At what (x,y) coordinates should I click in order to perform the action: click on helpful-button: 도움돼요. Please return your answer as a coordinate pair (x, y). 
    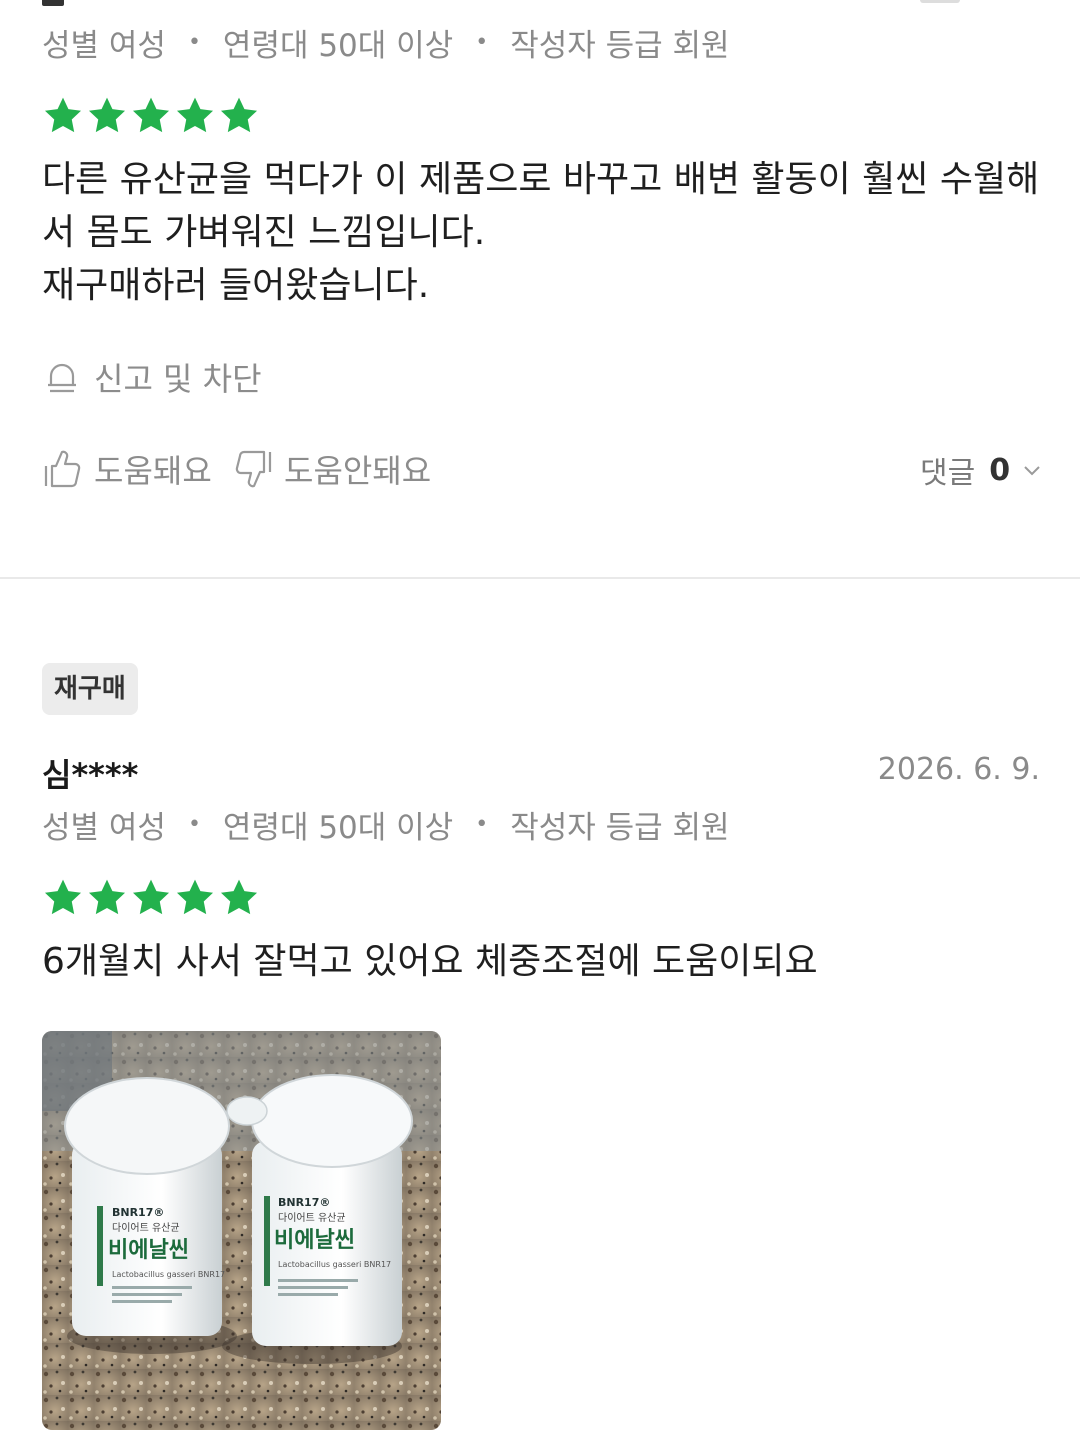
    Looking at the image, I should click on (127, 469).